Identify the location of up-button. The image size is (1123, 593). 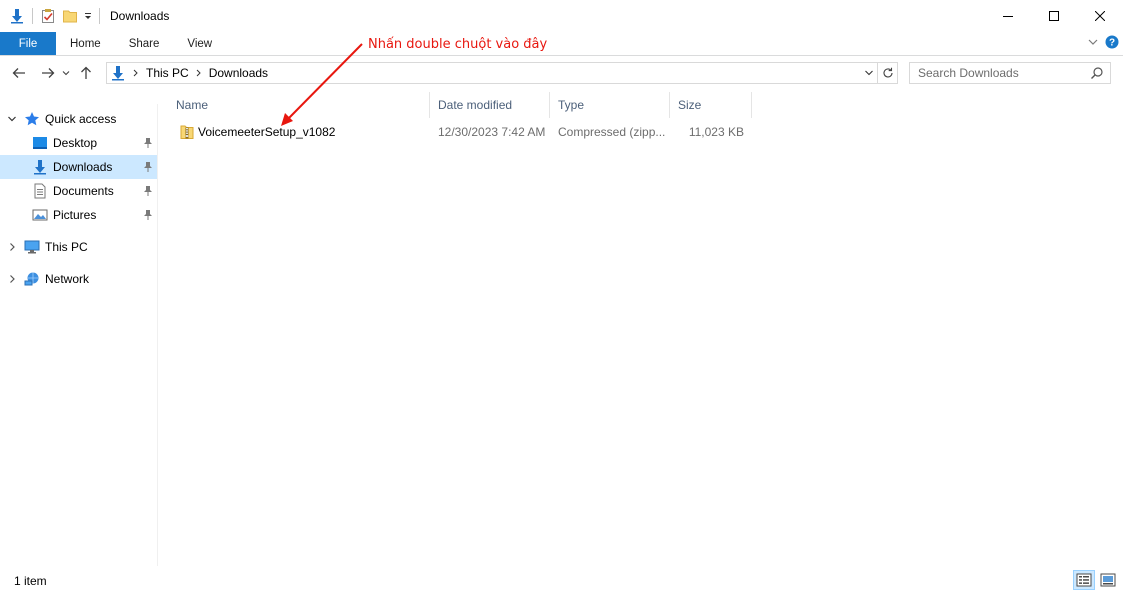
(86, 73).